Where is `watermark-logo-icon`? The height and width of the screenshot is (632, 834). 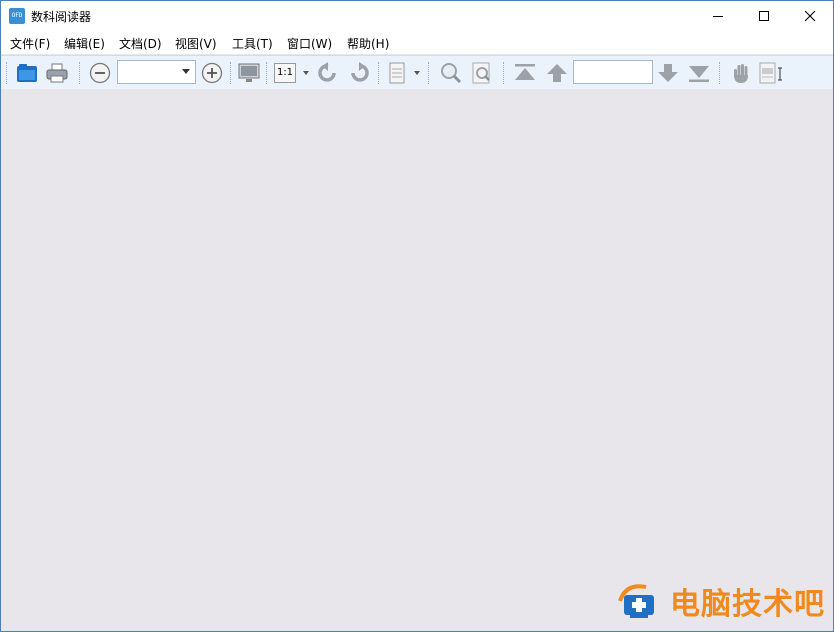
watermark-logo-icon is located at coordinates (636, 601).